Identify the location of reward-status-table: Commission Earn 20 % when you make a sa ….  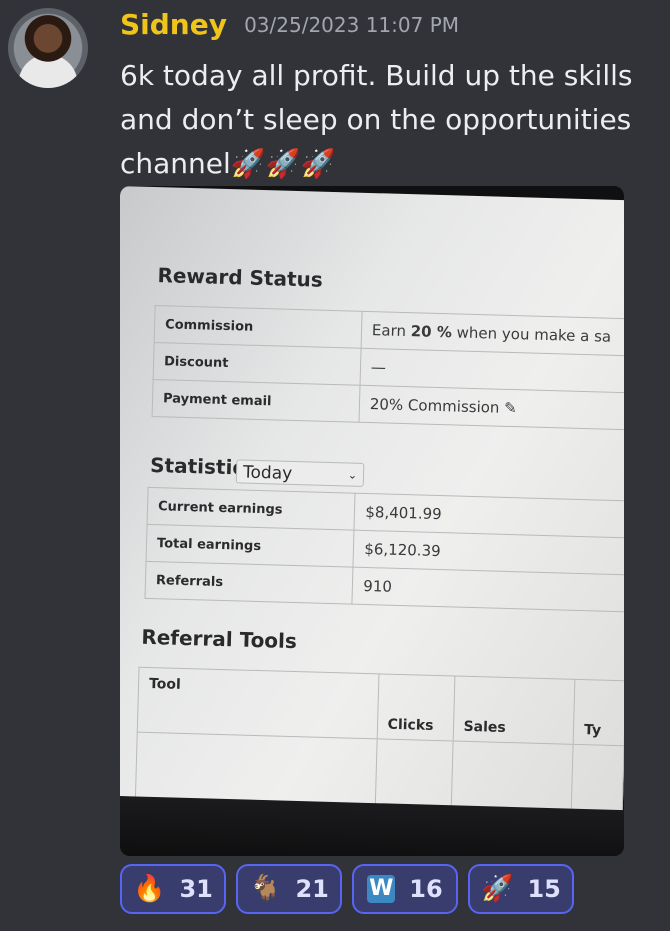
(388, 367).